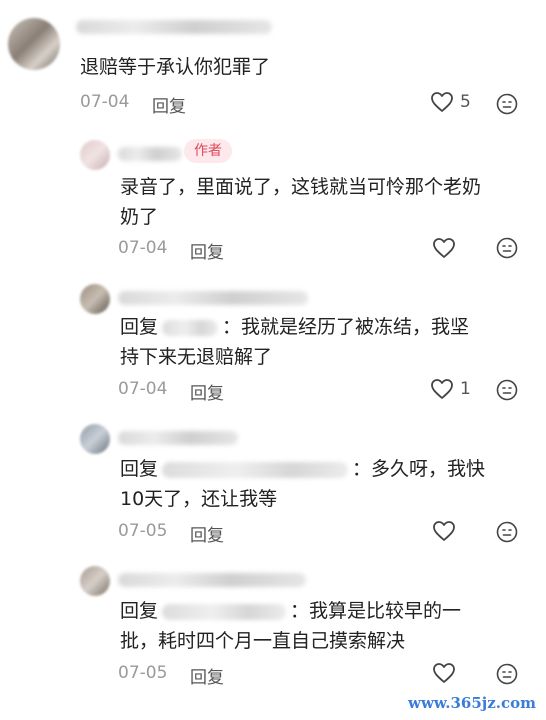 The height and width of the screenshot is (720, 546). What do you see at coordinates (419, 469) in the screenshot?
I see `reply-body: ：多久呀，我快` at bounding box center [419, 469].